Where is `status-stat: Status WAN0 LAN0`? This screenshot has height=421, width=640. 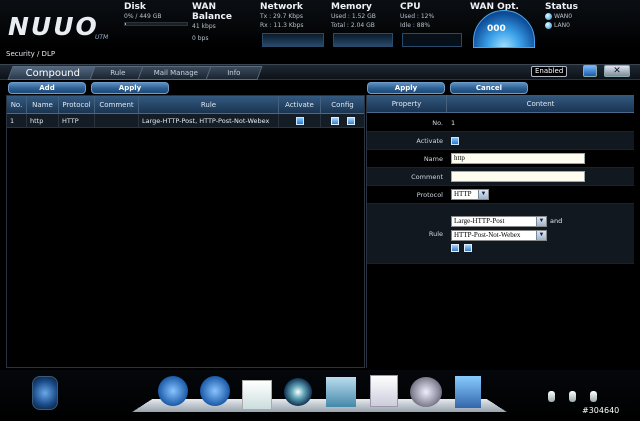
status-stat: Status WAN0 LAN0 is located at coordinates (561, 15).